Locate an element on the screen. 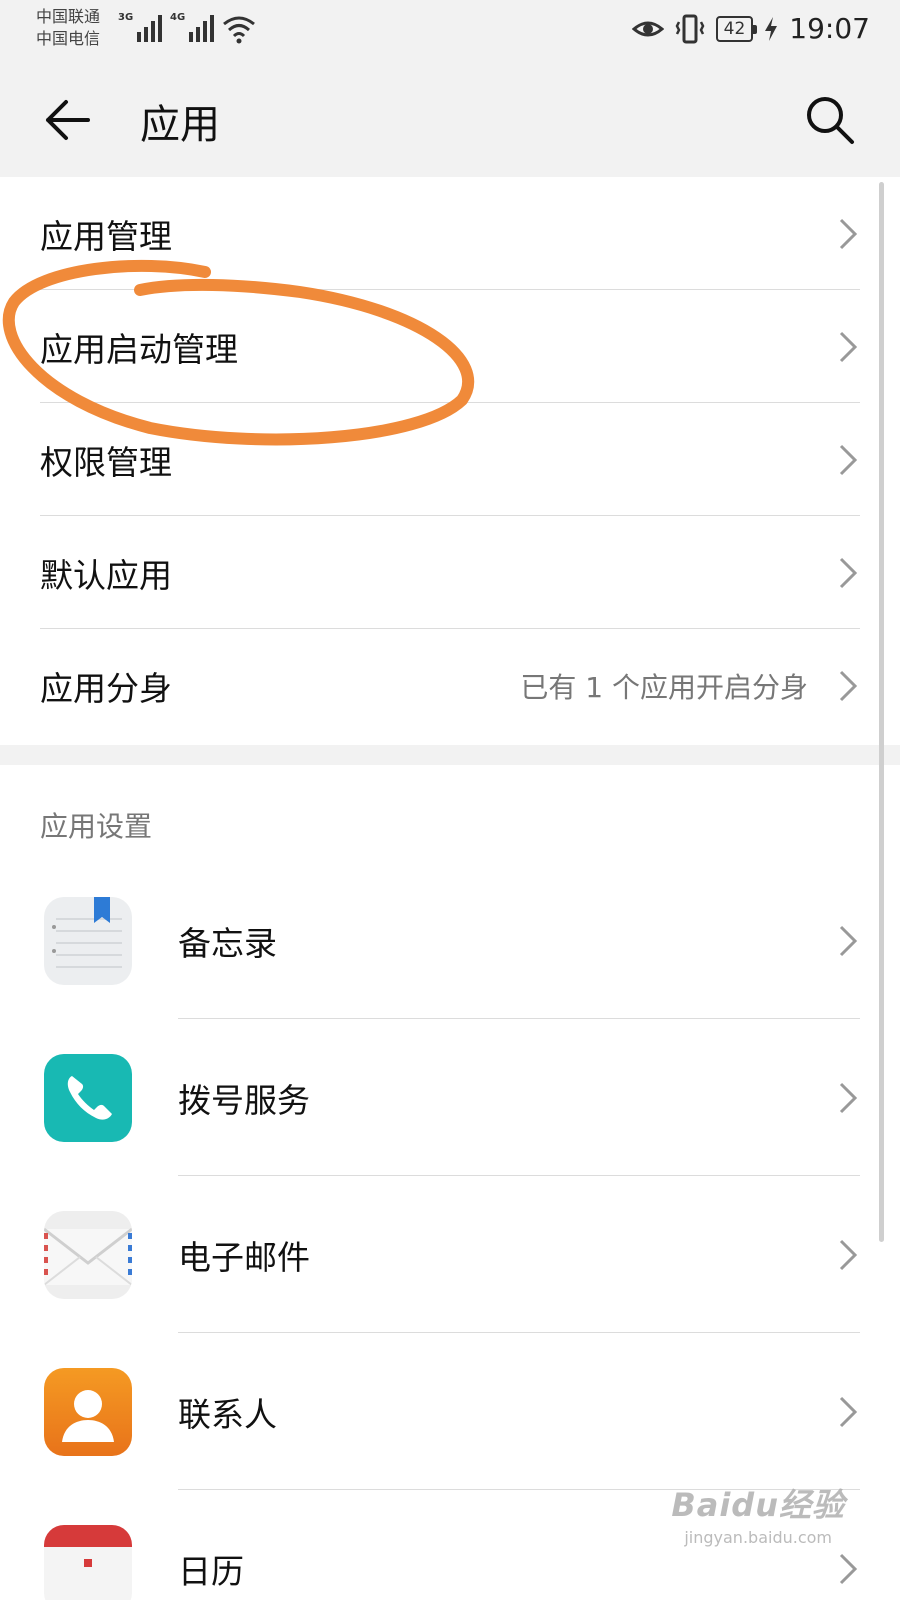 This screenshot has height=1600, width=900. calendar-icon is located at coordinates (88, 1562).